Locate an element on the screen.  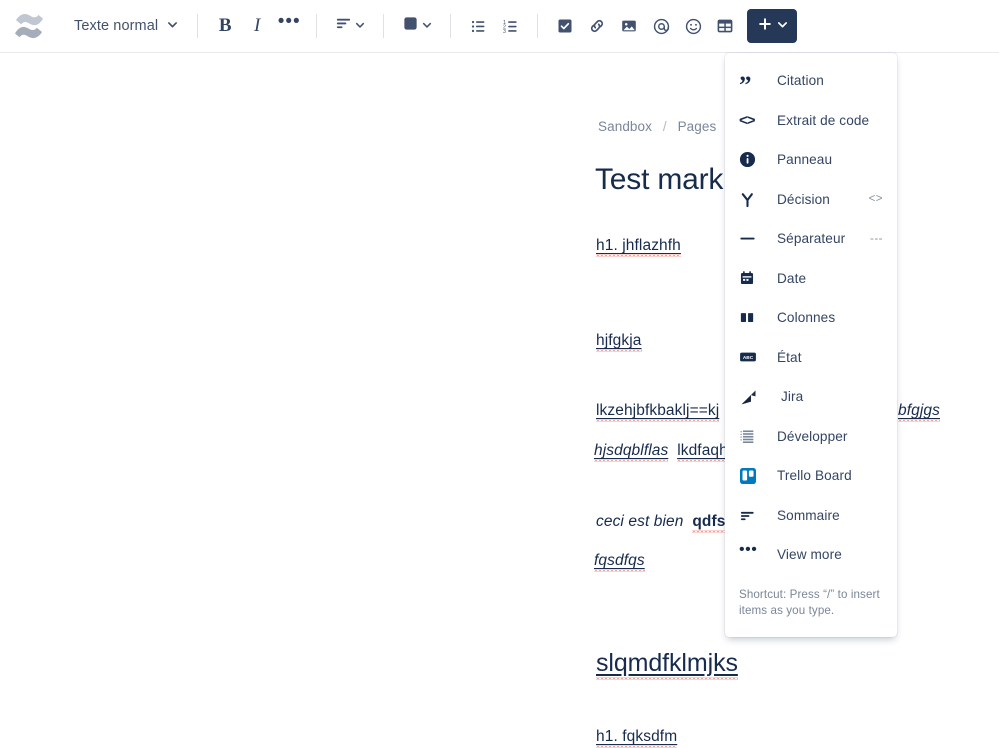
menu-item-columns: Colonnes is located at coordinates (811, 318).